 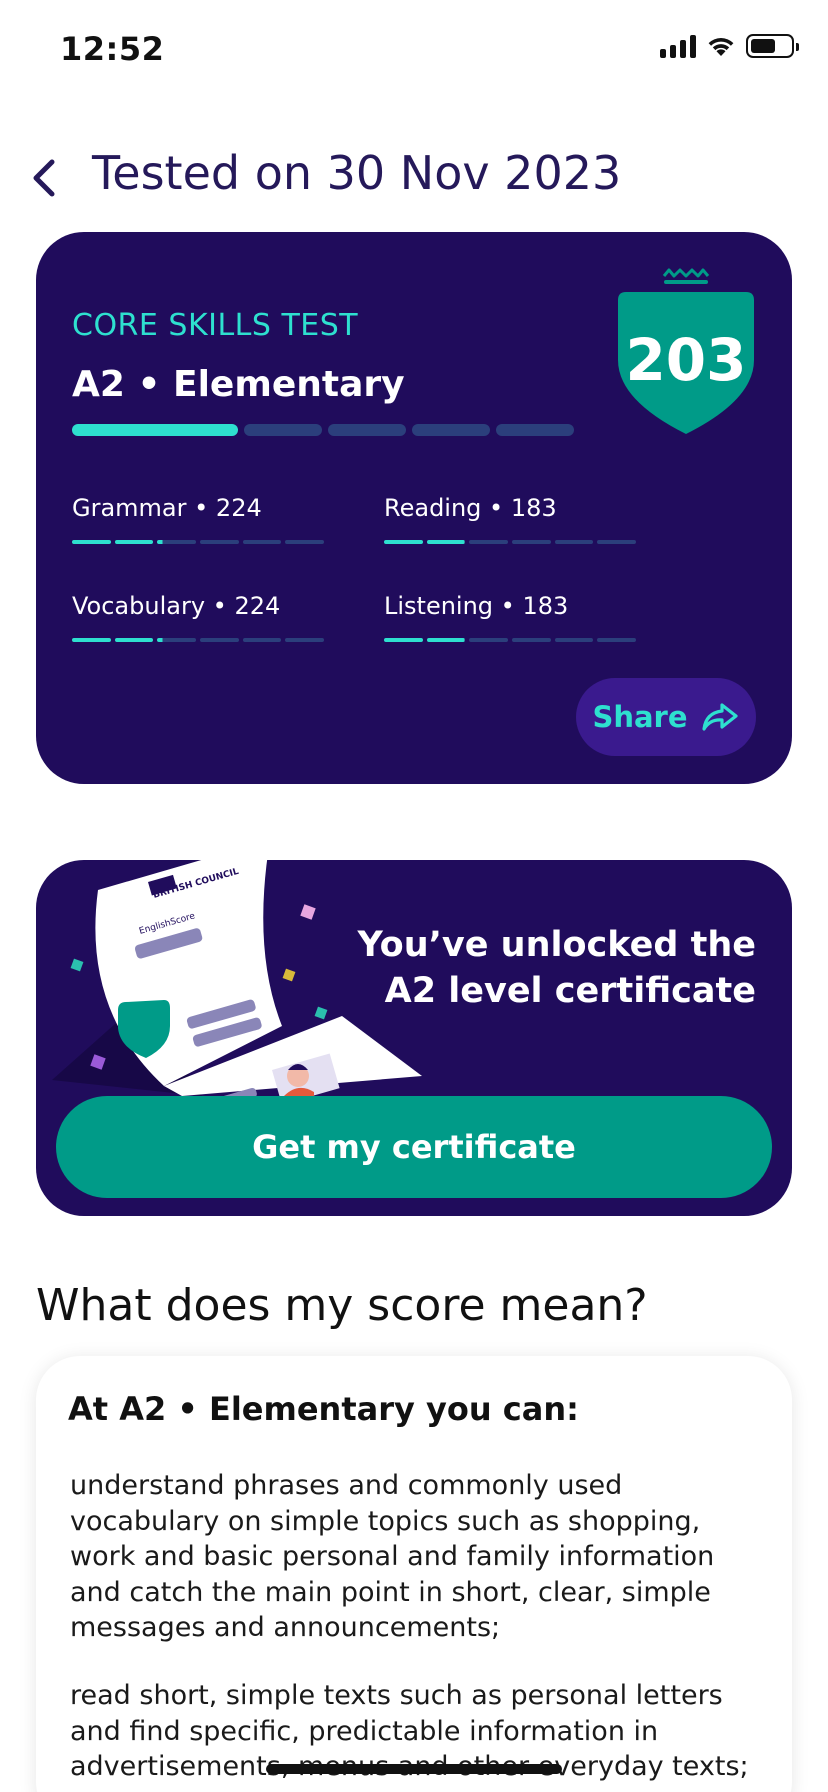 I want to click on chevron-left-icon, so click(x=44, y=178).